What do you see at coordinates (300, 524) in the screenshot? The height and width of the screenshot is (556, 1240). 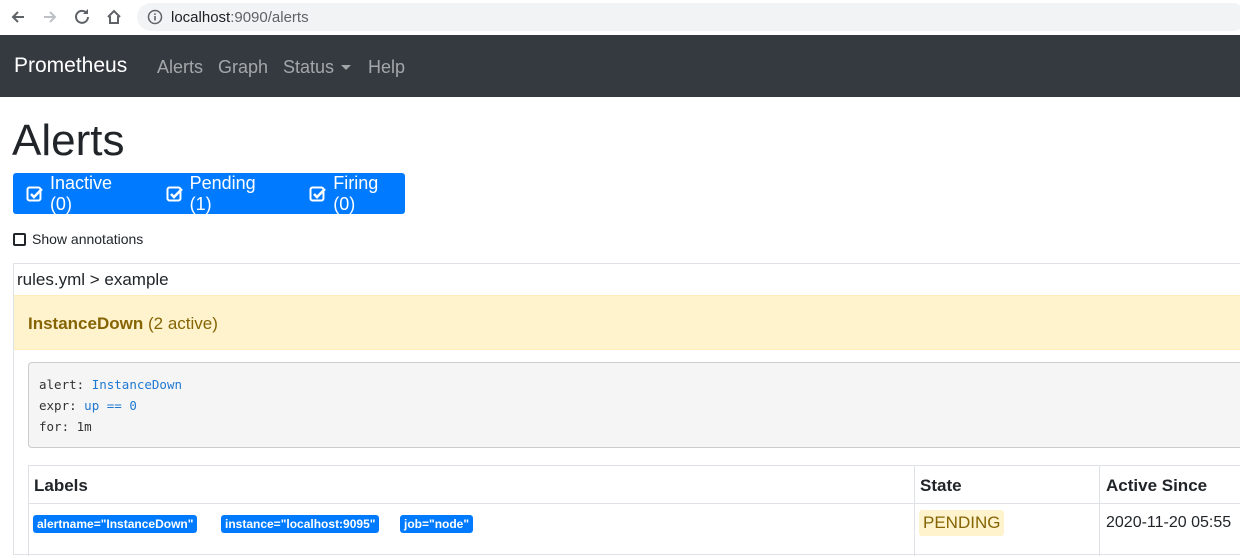 I see `label-badge-instance: instance="localhost:9095"` at bounding box center [300, 524].